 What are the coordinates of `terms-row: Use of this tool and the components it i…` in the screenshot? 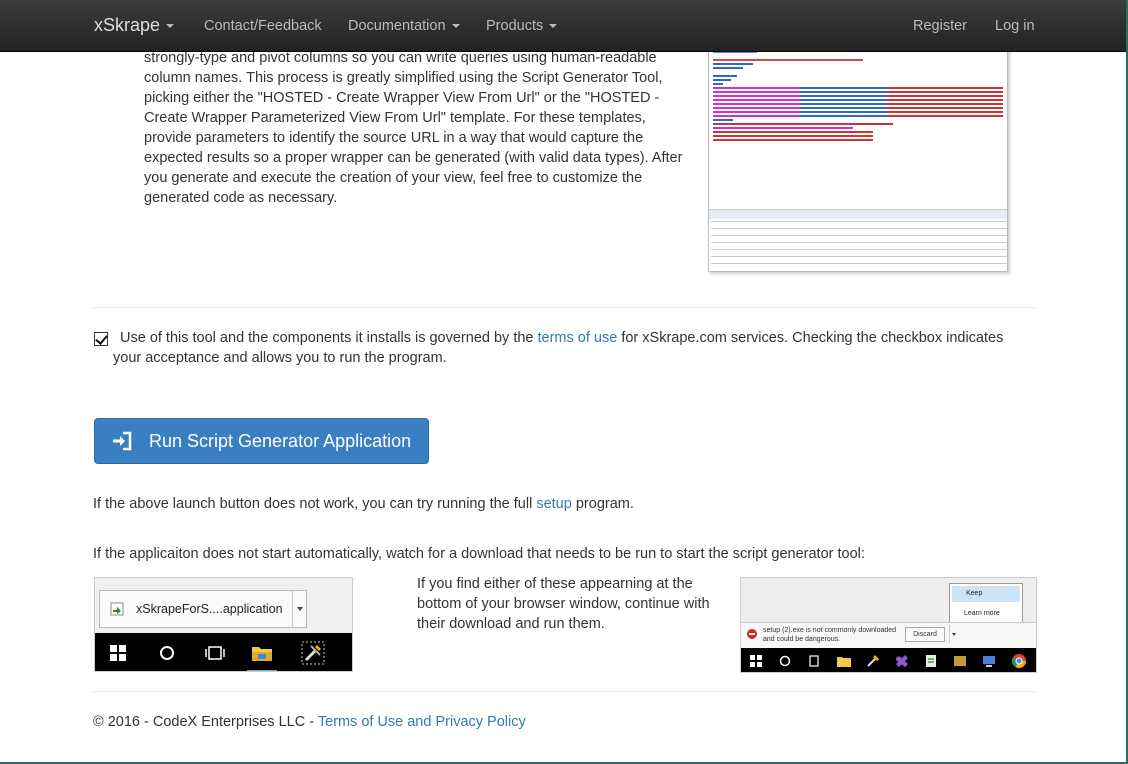 It's located at (558, 348).